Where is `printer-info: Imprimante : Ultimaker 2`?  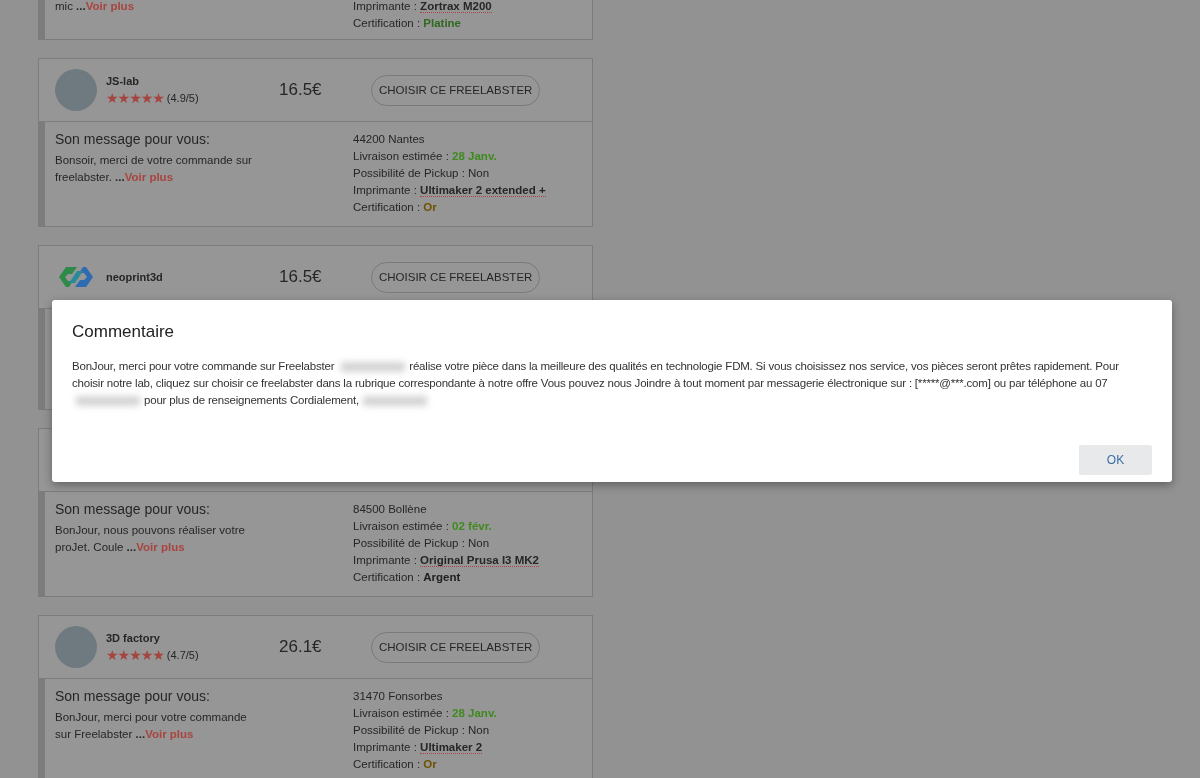 printer-info: Imprimante : Ultimaker 2 is located at coordinates (418, 748).